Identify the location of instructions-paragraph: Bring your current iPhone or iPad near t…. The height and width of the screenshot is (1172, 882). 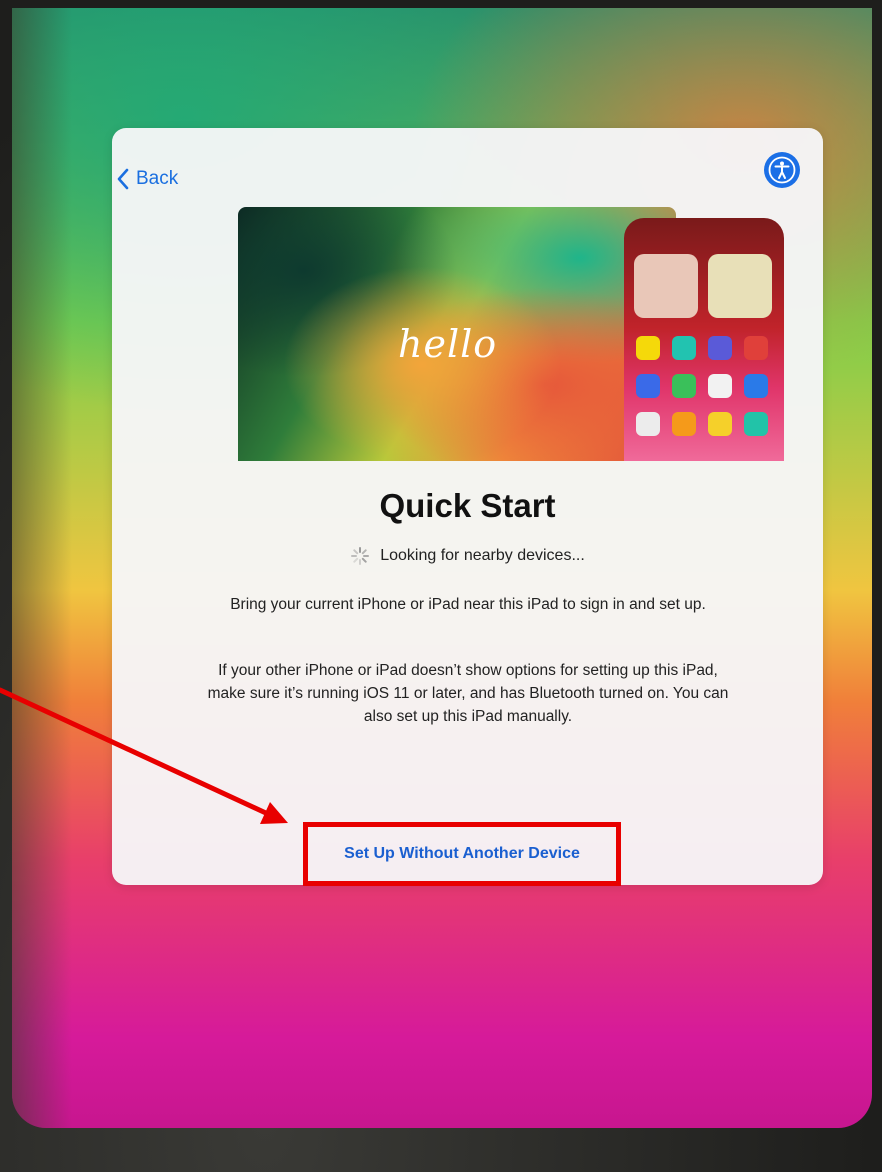
(468, 604).